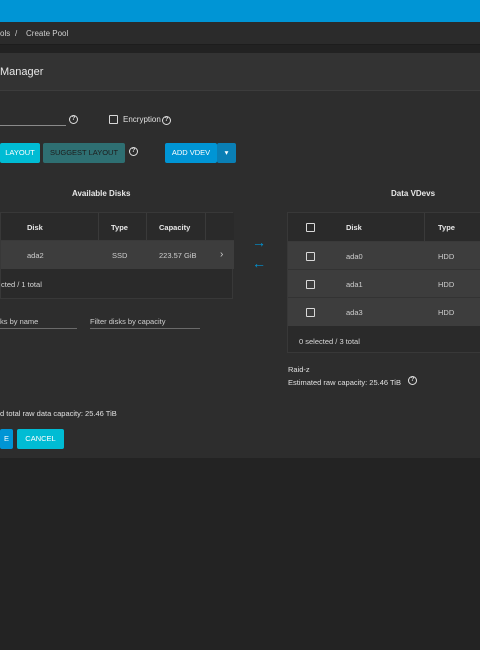  I want to click on disk-name: ada3, so click(354, 312).